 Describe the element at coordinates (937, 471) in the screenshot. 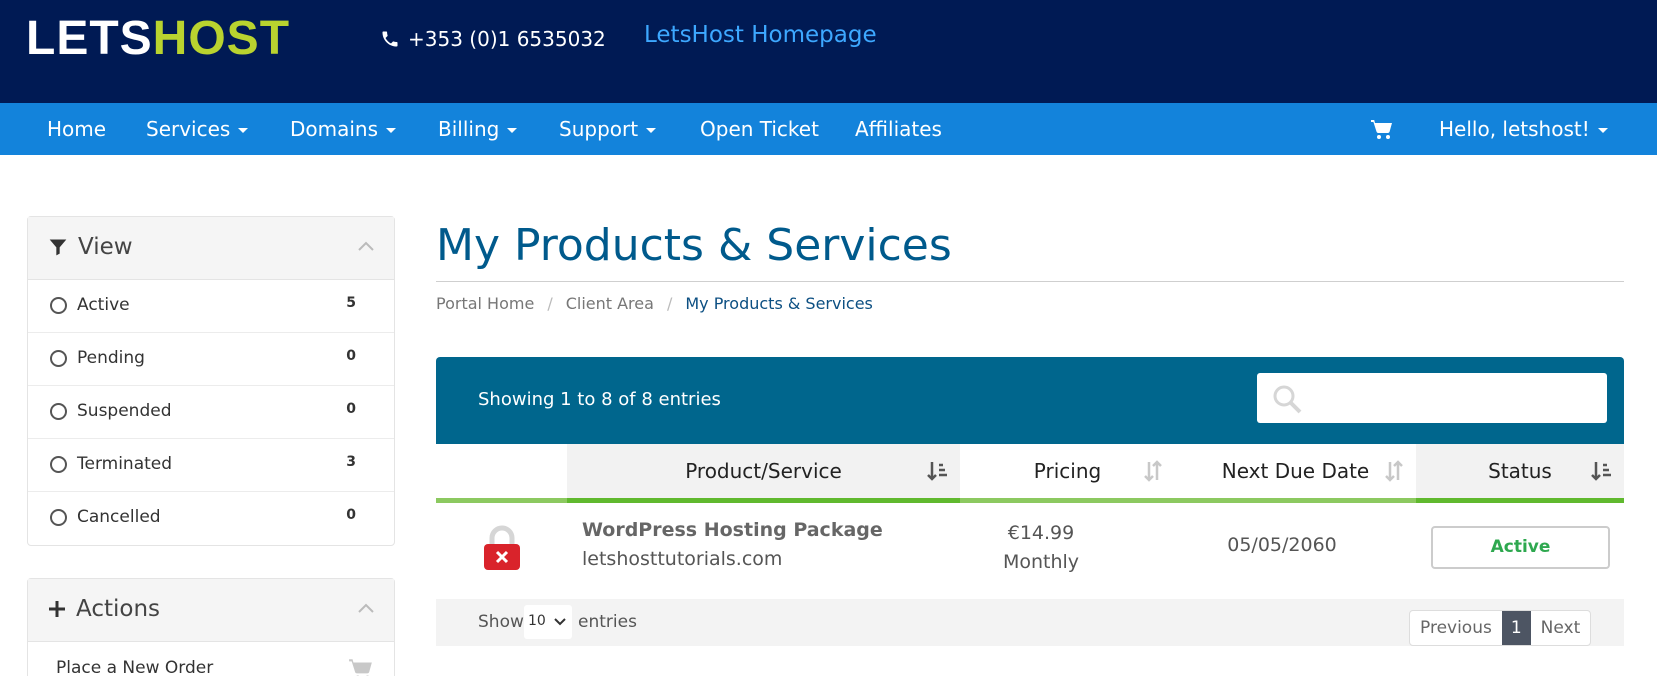

I see `sort-descending-icon` at that location.